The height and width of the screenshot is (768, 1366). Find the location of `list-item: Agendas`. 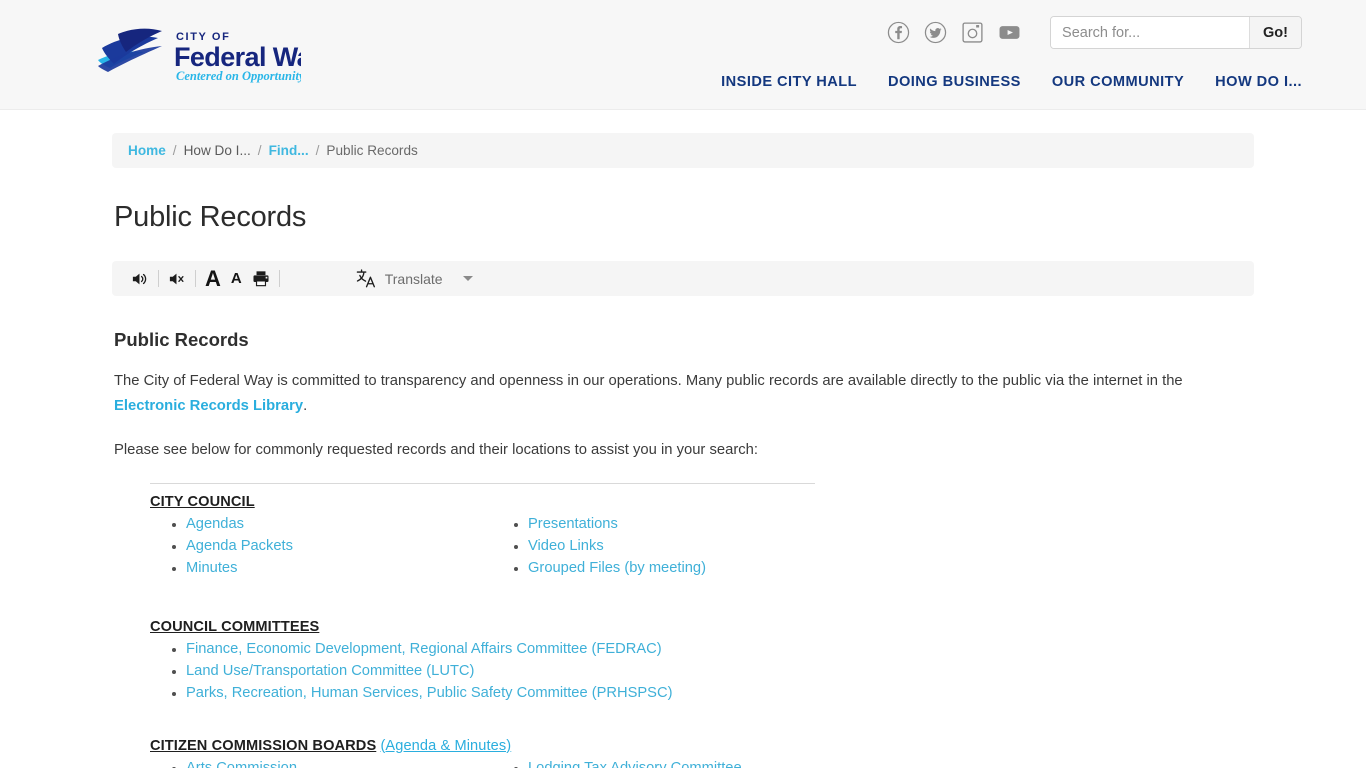

list-item: Agendas is located at coordinates (332, 524).